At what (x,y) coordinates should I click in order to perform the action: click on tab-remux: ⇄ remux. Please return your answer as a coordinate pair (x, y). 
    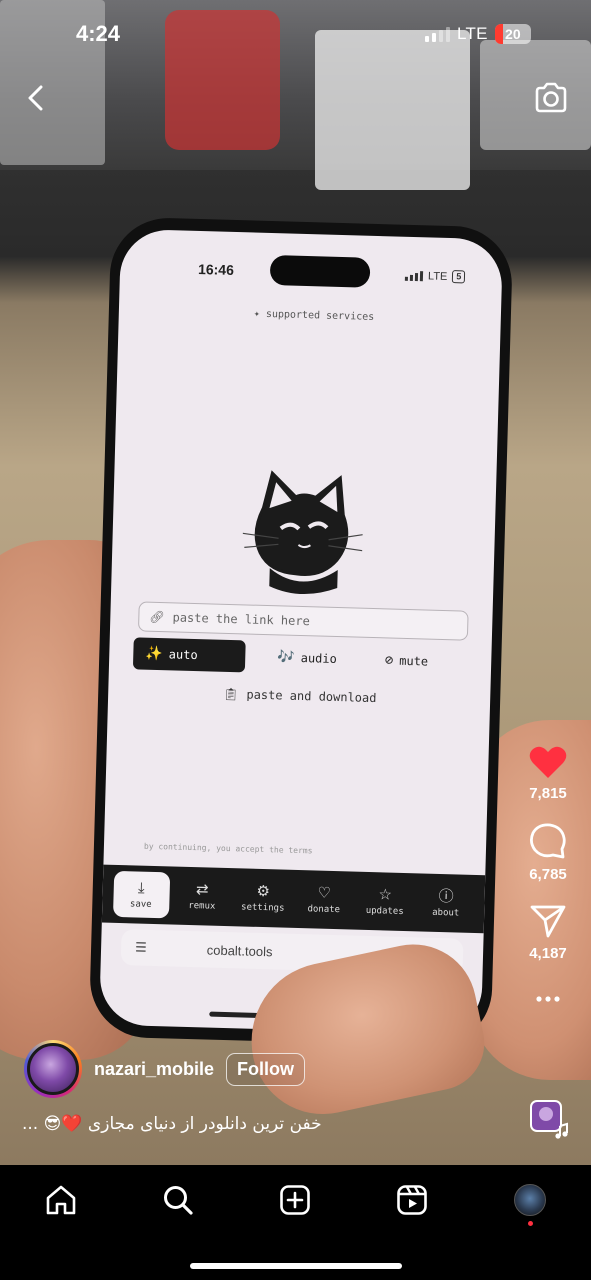
    Looking at the image, I should click on (202, 895).